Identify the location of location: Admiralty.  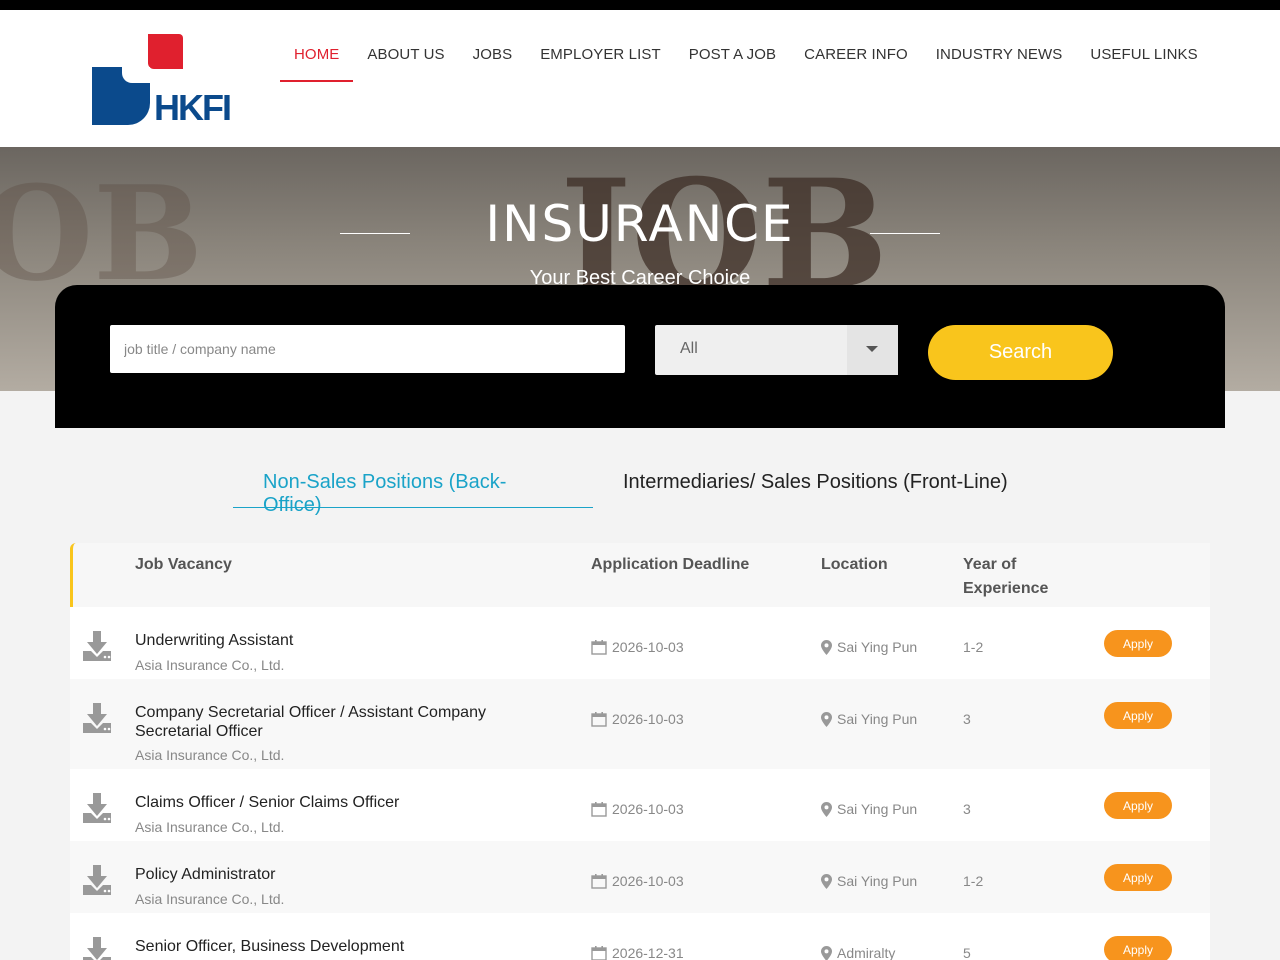
(858, 952).